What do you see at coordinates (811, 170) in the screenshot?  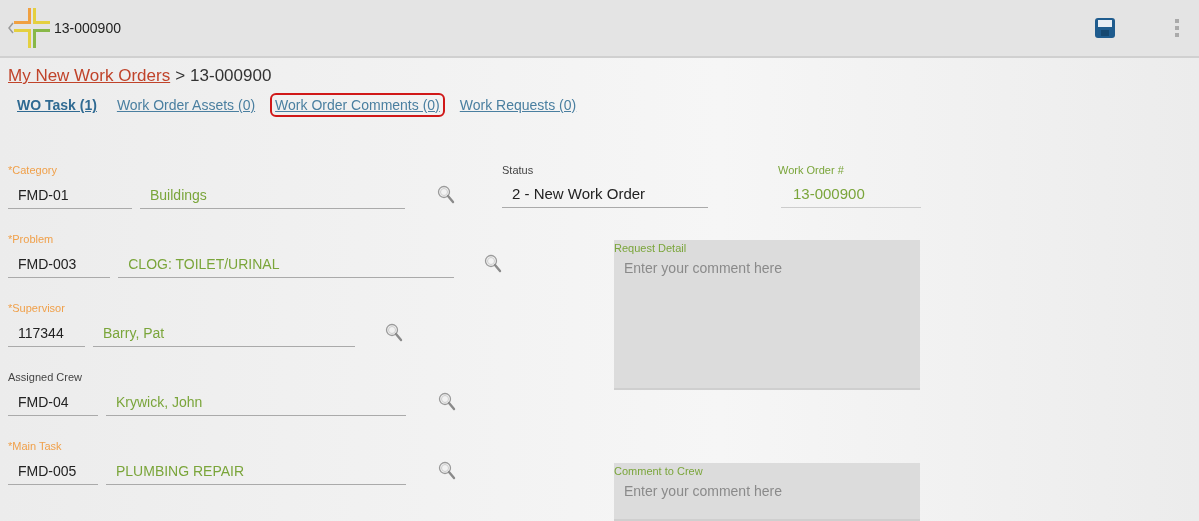 I see `field-label: Work Order #` at bounding box center [811, 170].